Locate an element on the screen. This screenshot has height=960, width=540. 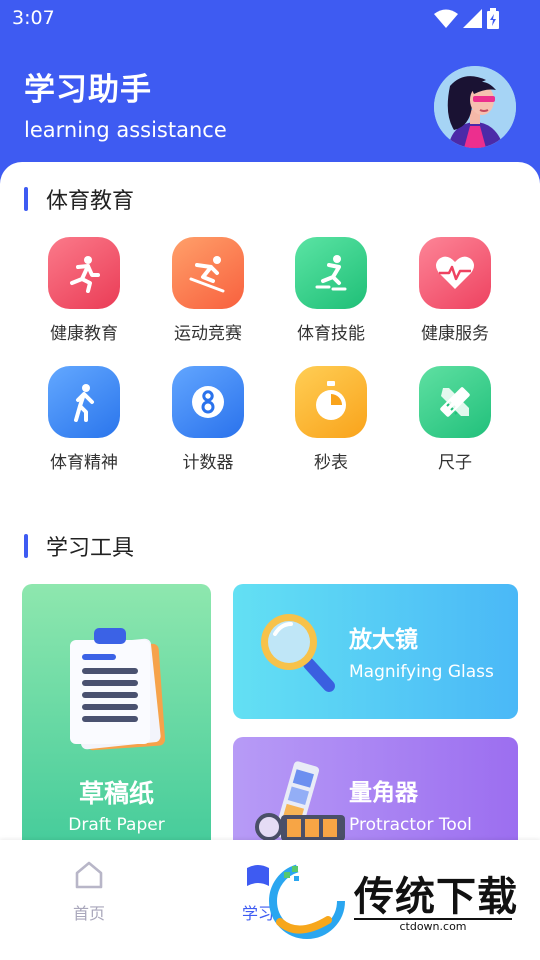
watermark: 传统下载 ctdown.com is located at coordinates (393, 901).